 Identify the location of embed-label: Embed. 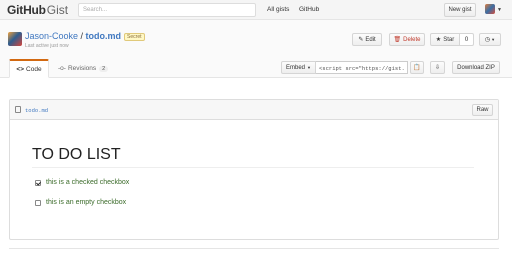
(296, 67).